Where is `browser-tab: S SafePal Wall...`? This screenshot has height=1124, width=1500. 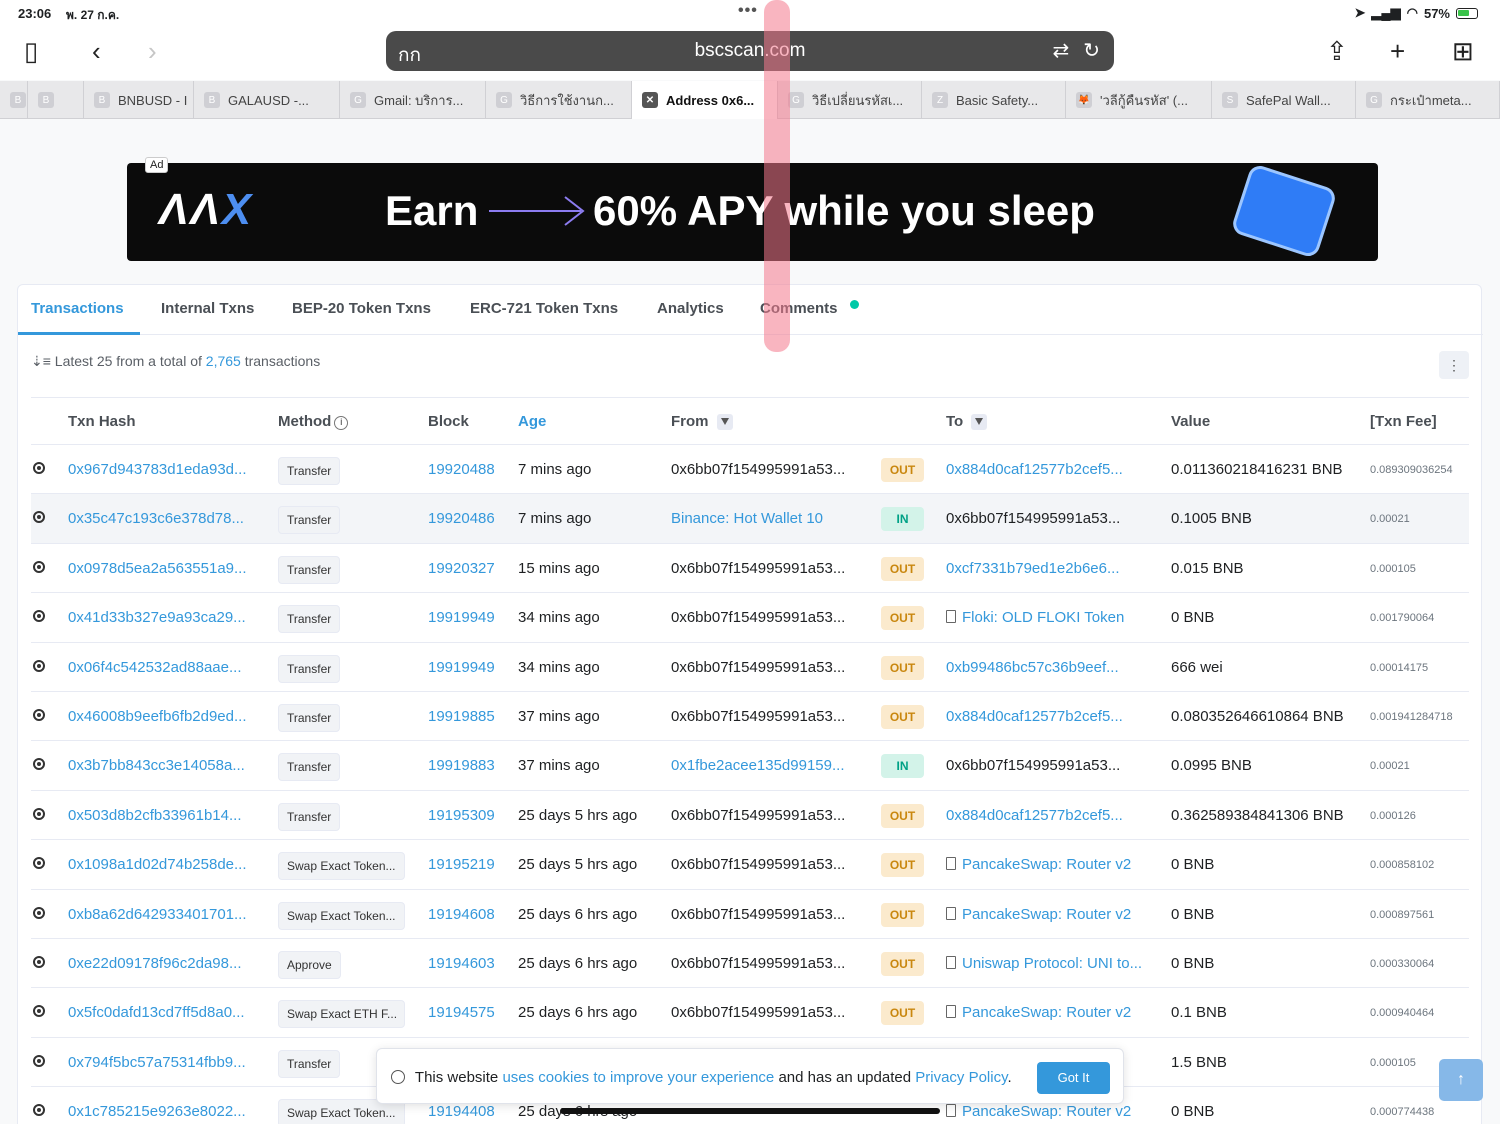
browser-tab: S SafePal Wall... is located at coordinates (1284, 100).